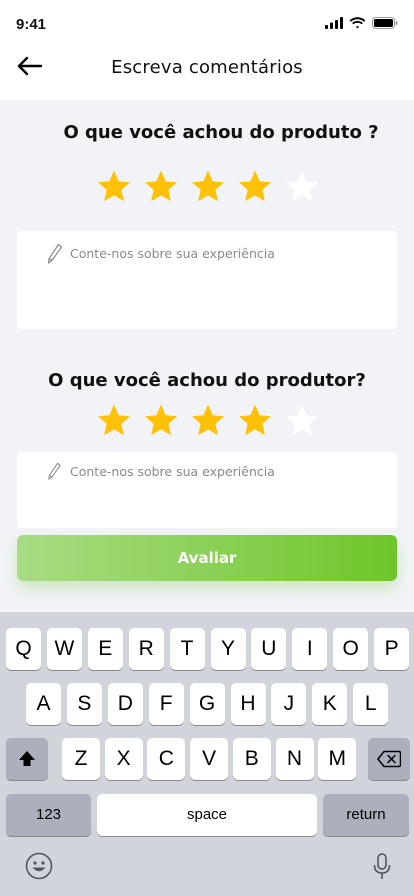 The width and height of the screenshot is (414, 896). Describe the element at coordinates (289, 704) in the screenshot. I see `key-j: J` at that location.